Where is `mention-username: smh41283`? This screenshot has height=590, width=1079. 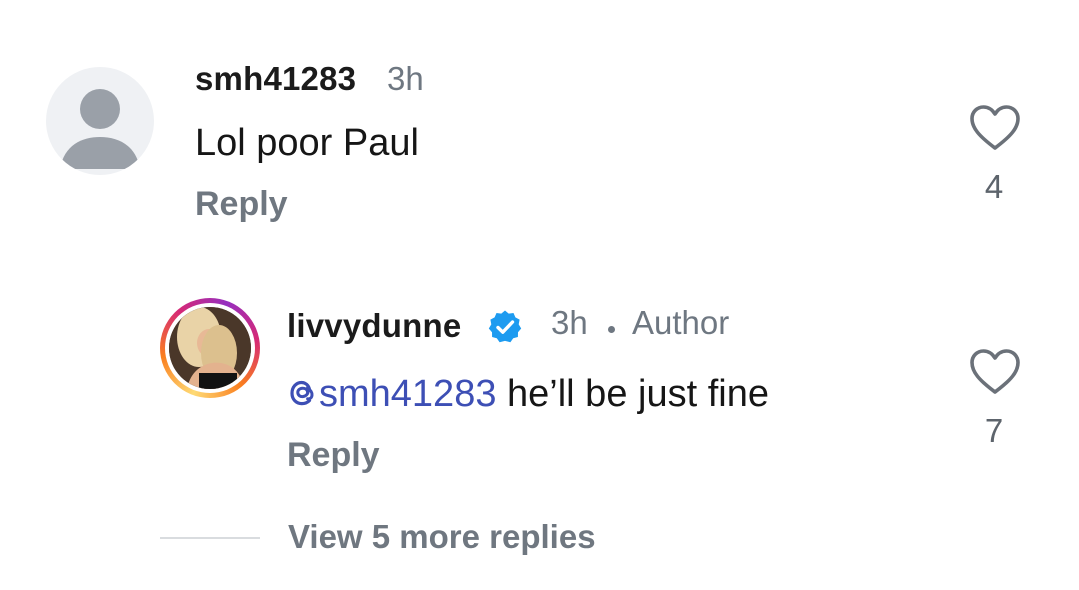
mention-username: smh41283 is located at coordinates (408, 394).